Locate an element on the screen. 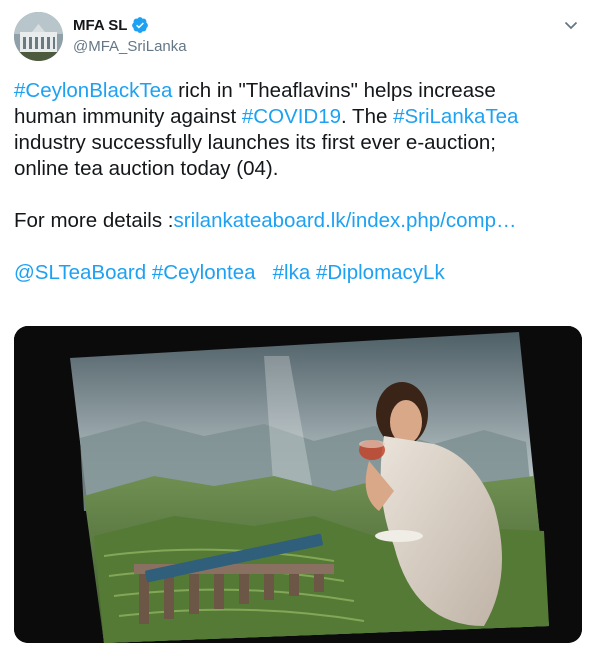 This screenshot has width=595, height=655. tweet-text-segment: rich in "Theaflavins" helps increase is located at coordinates (334, 90).